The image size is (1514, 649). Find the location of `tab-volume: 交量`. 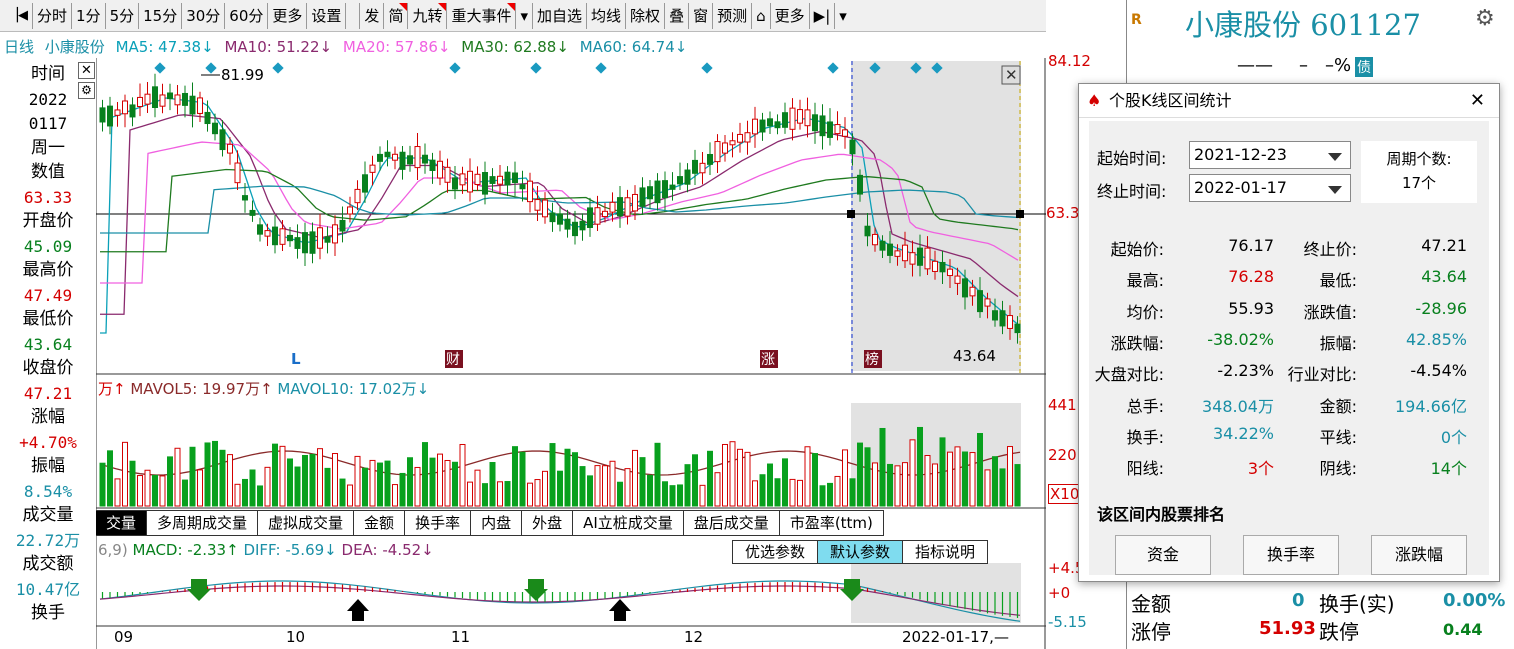

tab-volume: 交量 is located at coordinates (122, 523).